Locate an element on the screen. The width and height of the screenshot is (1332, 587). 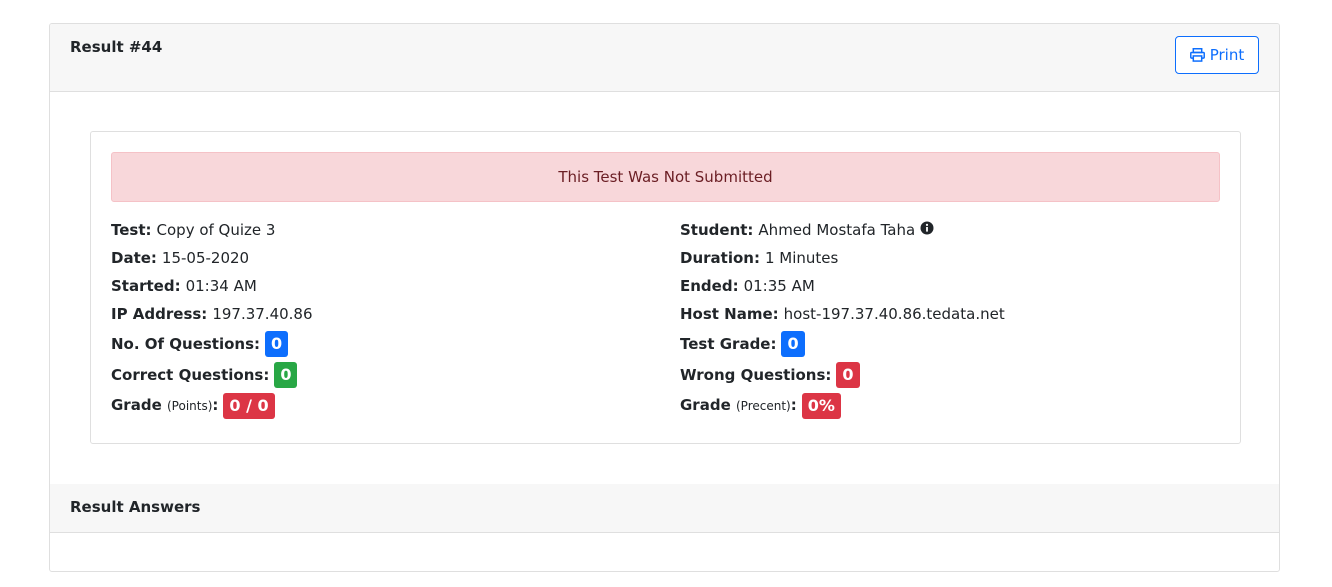
correct-label: Correct Questions: is located at coordinates (190, 374).